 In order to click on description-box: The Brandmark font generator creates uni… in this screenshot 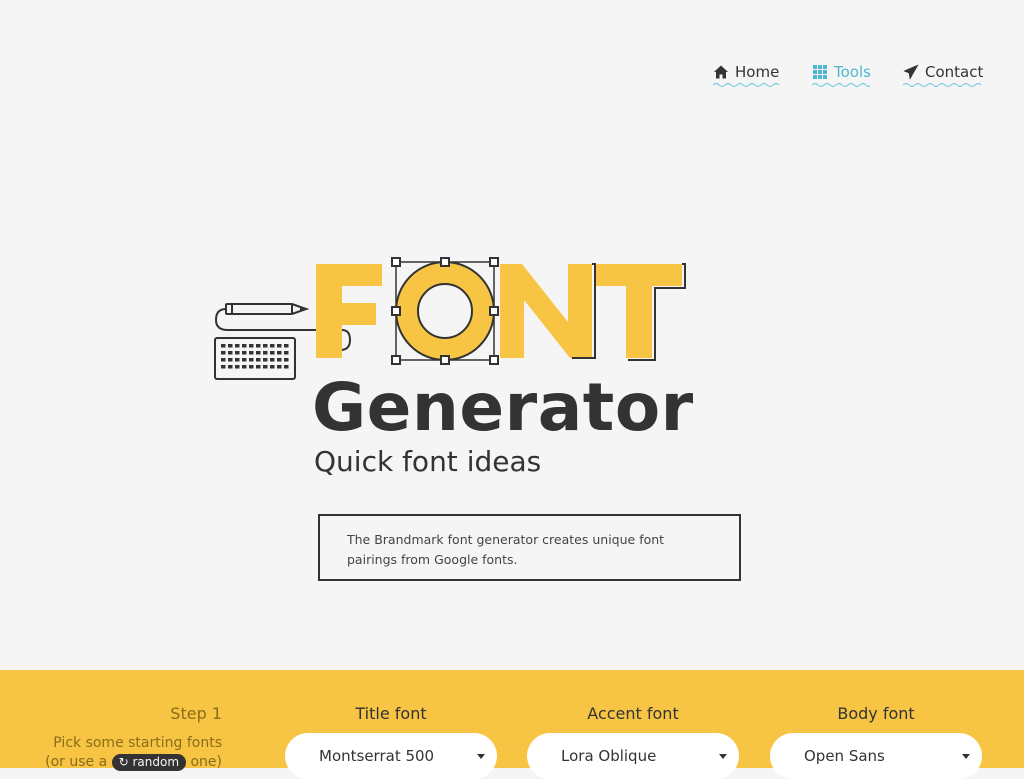, I will do `click(529, 547)`.